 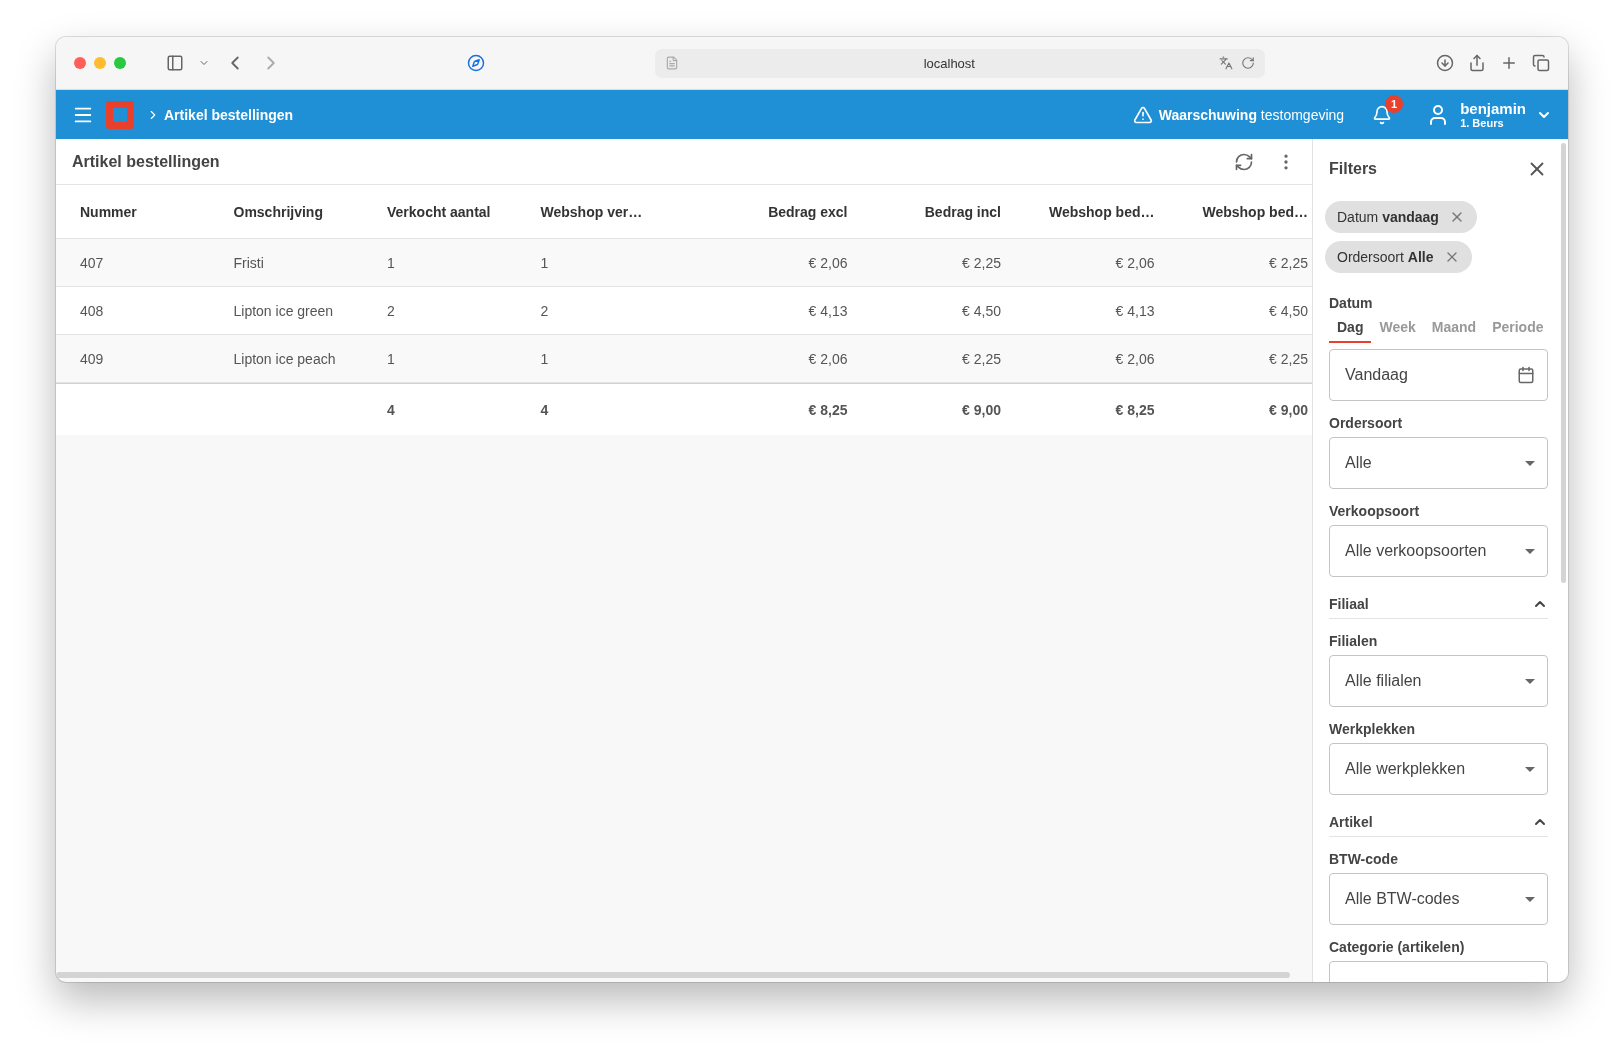 I want to click on field-label: Filialen, so click(x=1354, y=641).